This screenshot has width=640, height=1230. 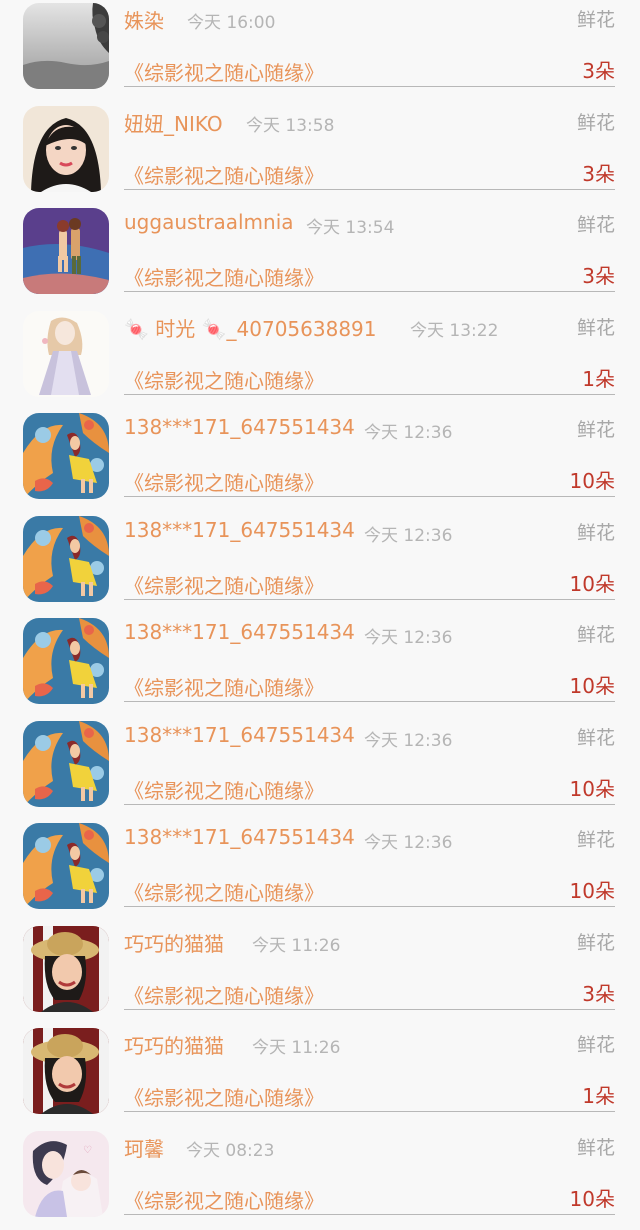 I want to click on timestamp: 今天 08:23, so click(x=230, y=1148).